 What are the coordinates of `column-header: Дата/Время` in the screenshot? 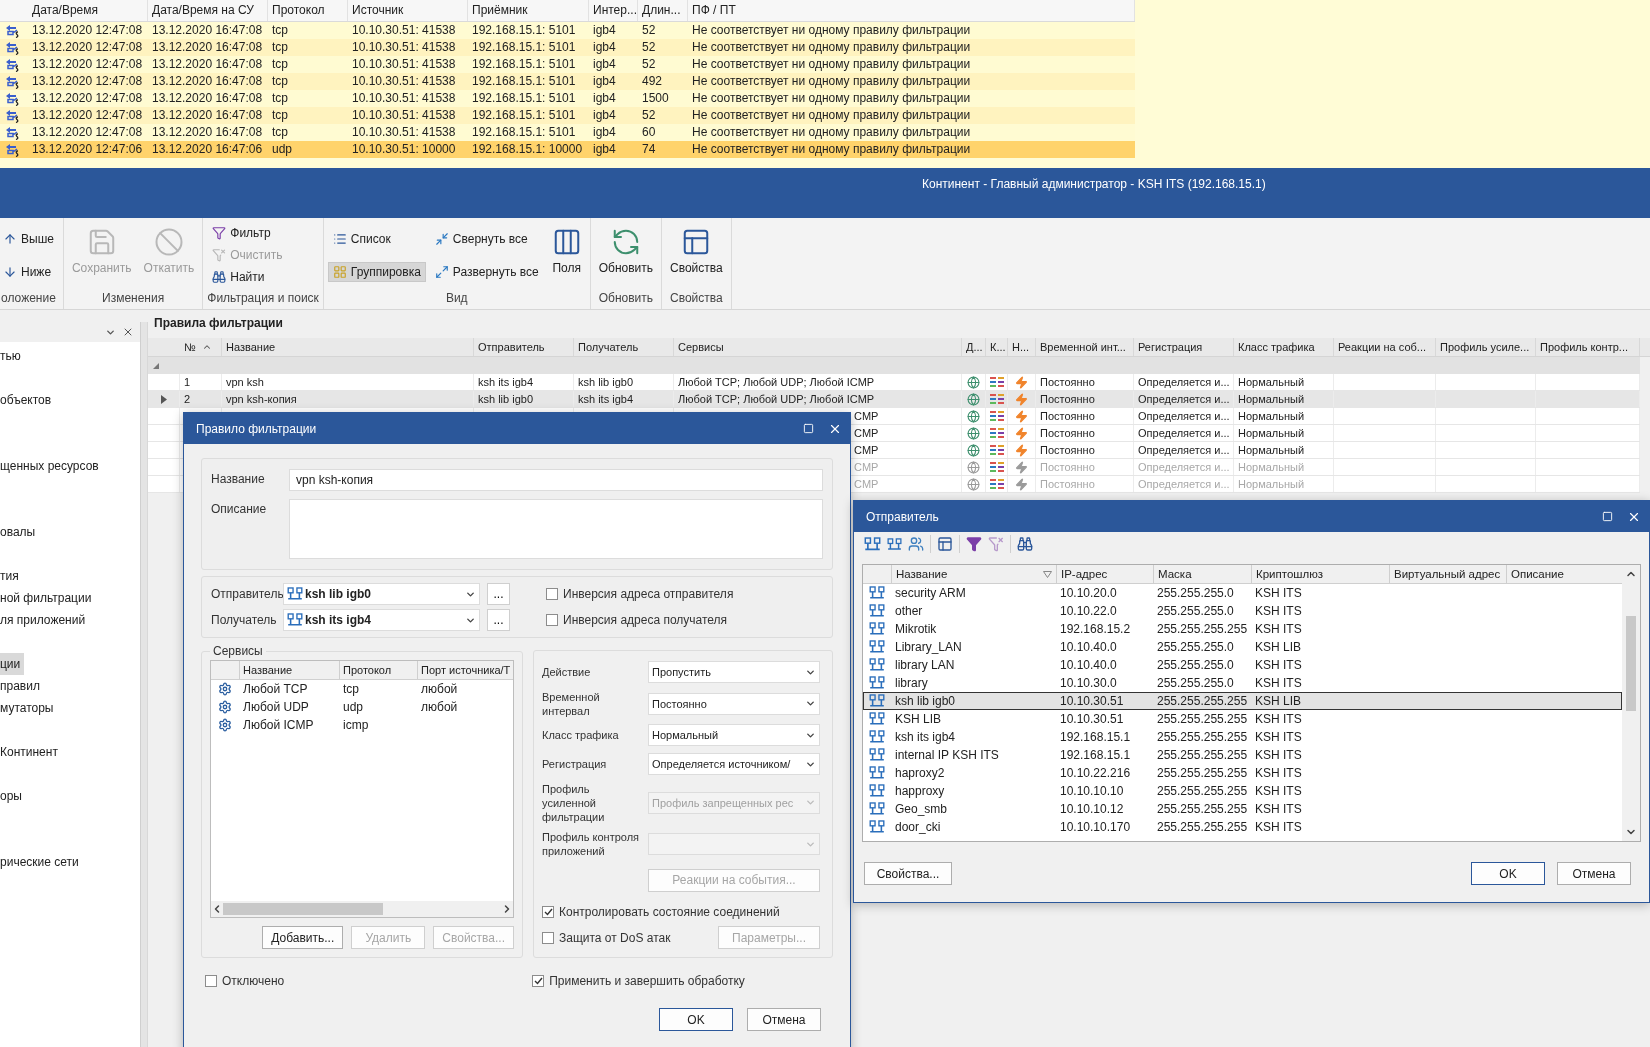 It's located at (88, 10).